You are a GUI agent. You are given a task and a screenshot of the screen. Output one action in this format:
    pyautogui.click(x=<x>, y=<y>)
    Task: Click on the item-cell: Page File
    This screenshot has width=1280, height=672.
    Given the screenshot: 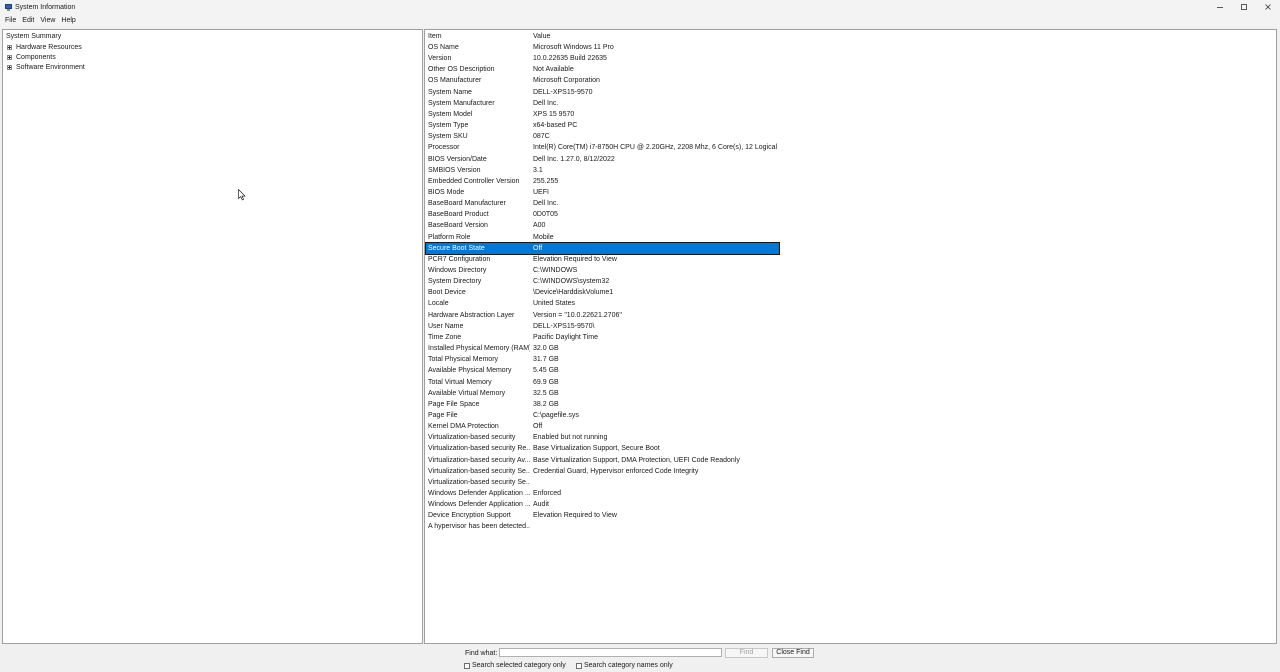 What is the action you would take?
    pyautogui.click(x=443, y=415)
    